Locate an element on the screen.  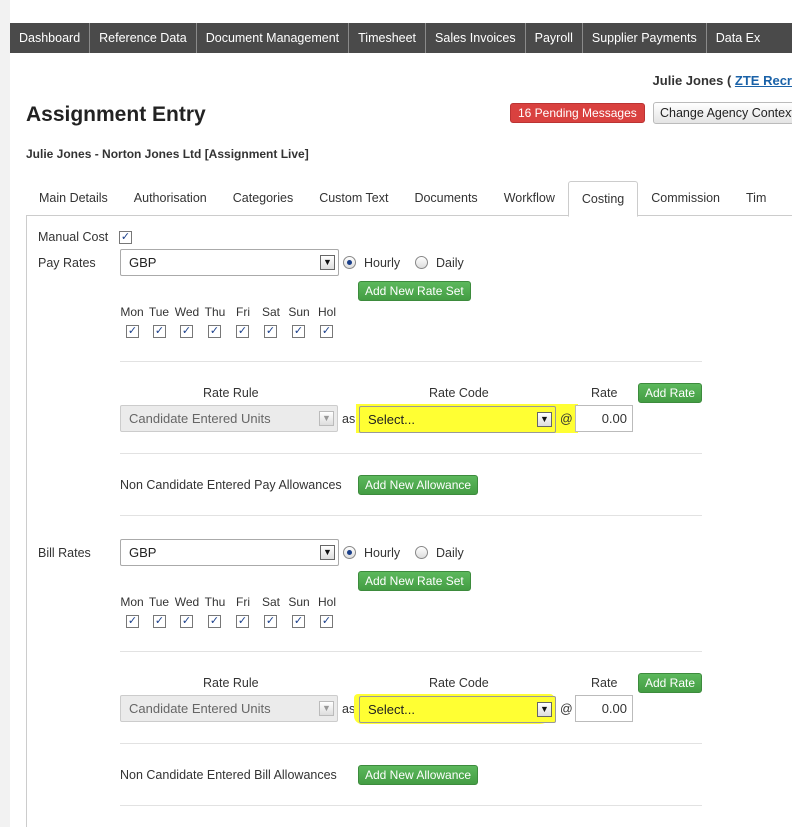
pay-rate-rule-value: Candidate Entered Units is located at coordinates (200, 418).